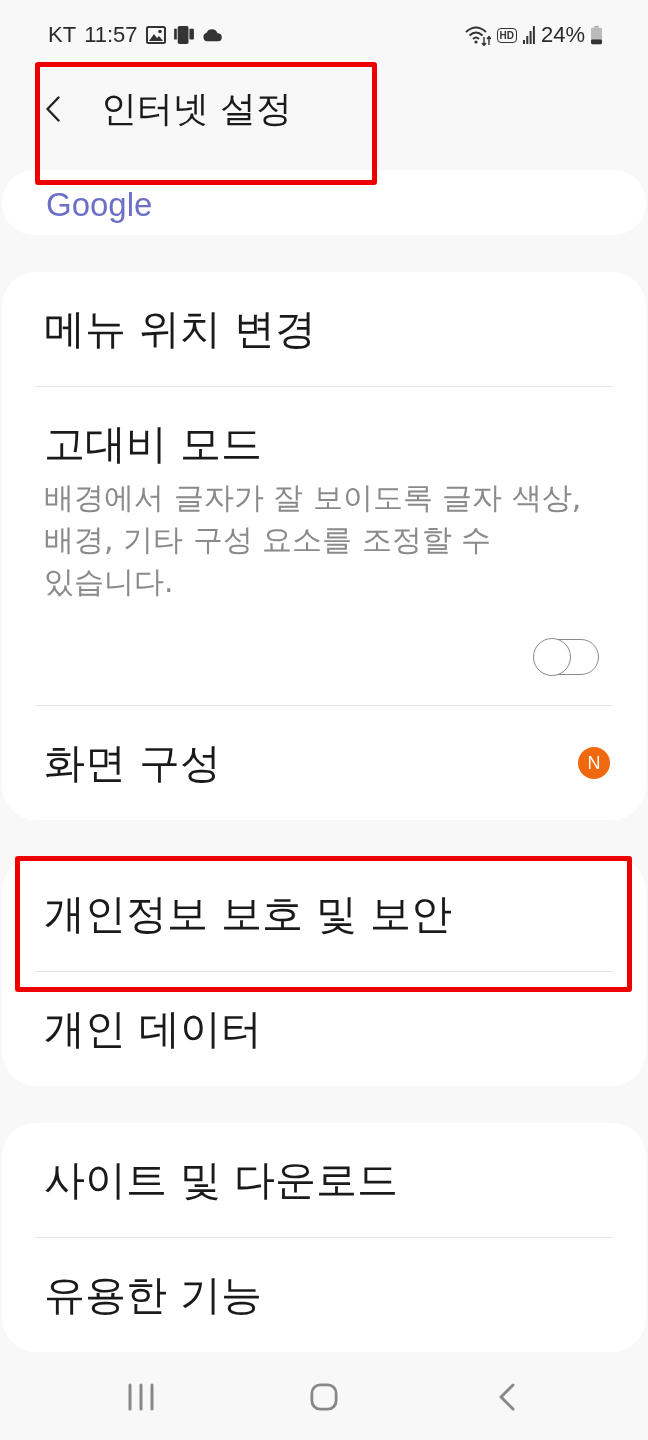 This screenshot has height=1440, width=648. I want to click on image-icon, so click(155, 35).